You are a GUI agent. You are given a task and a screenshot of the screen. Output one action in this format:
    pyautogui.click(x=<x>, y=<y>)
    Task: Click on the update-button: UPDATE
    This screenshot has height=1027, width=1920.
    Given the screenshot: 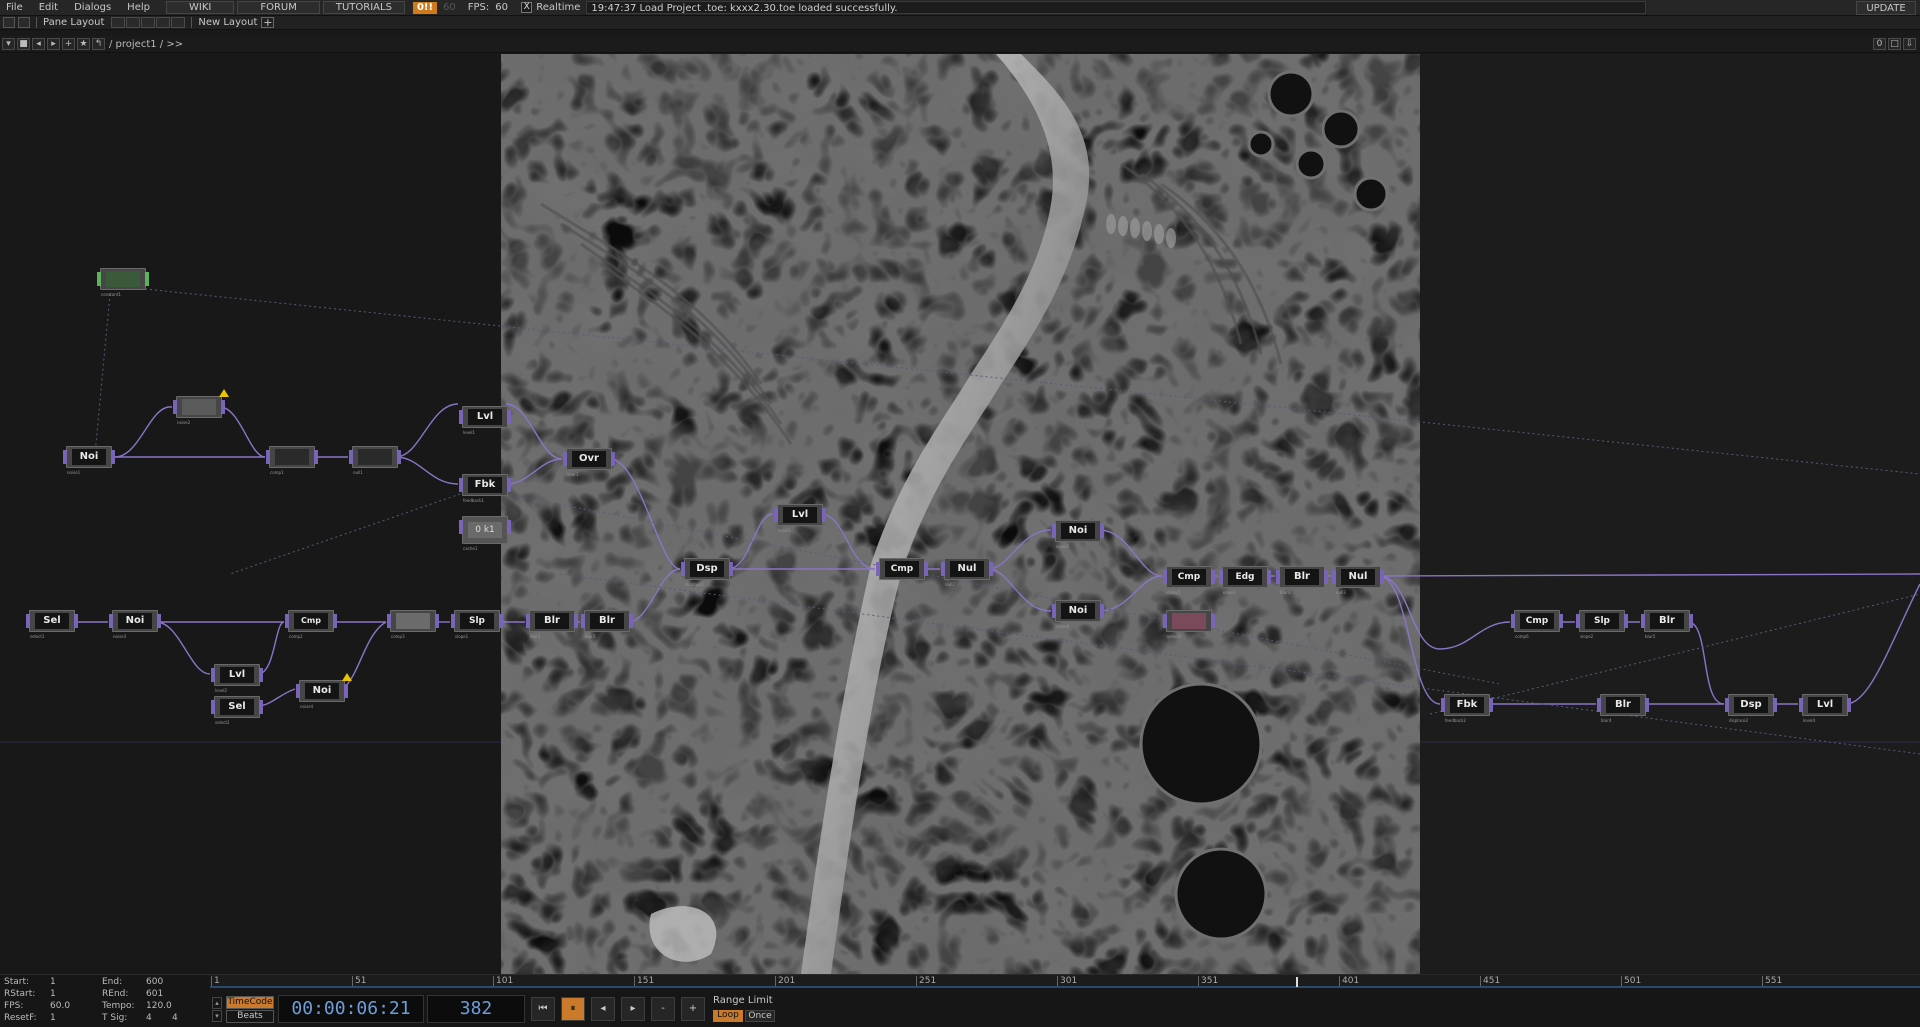 What is the action you would take?
    pyautogui.click(x=1886, y=8)
    